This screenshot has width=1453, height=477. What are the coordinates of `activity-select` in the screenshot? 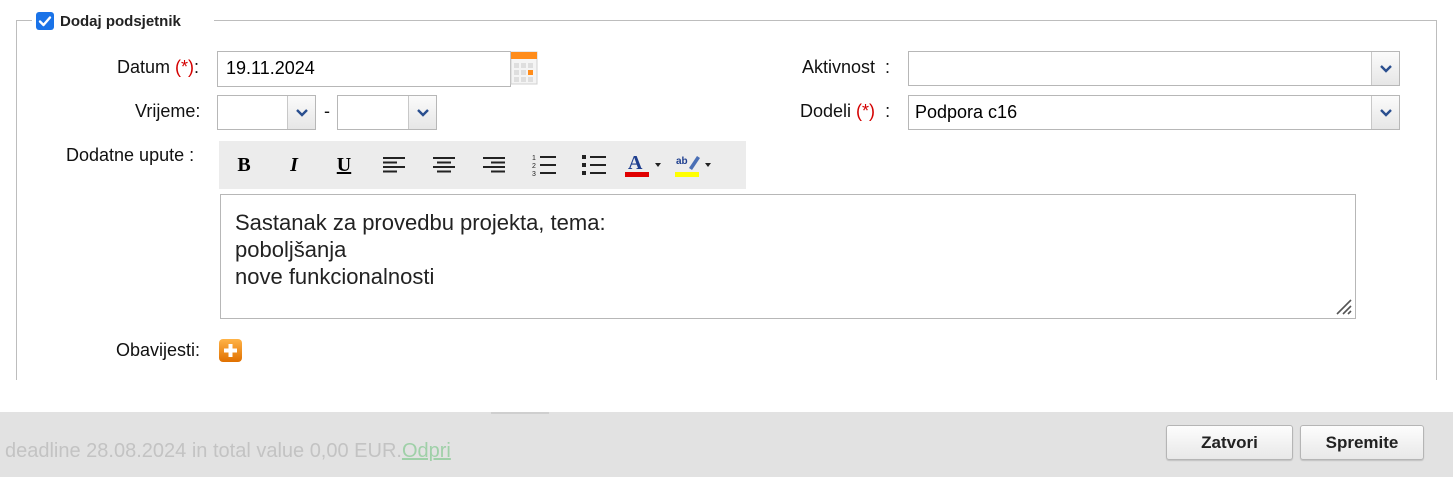 It's located at (1154, 68).